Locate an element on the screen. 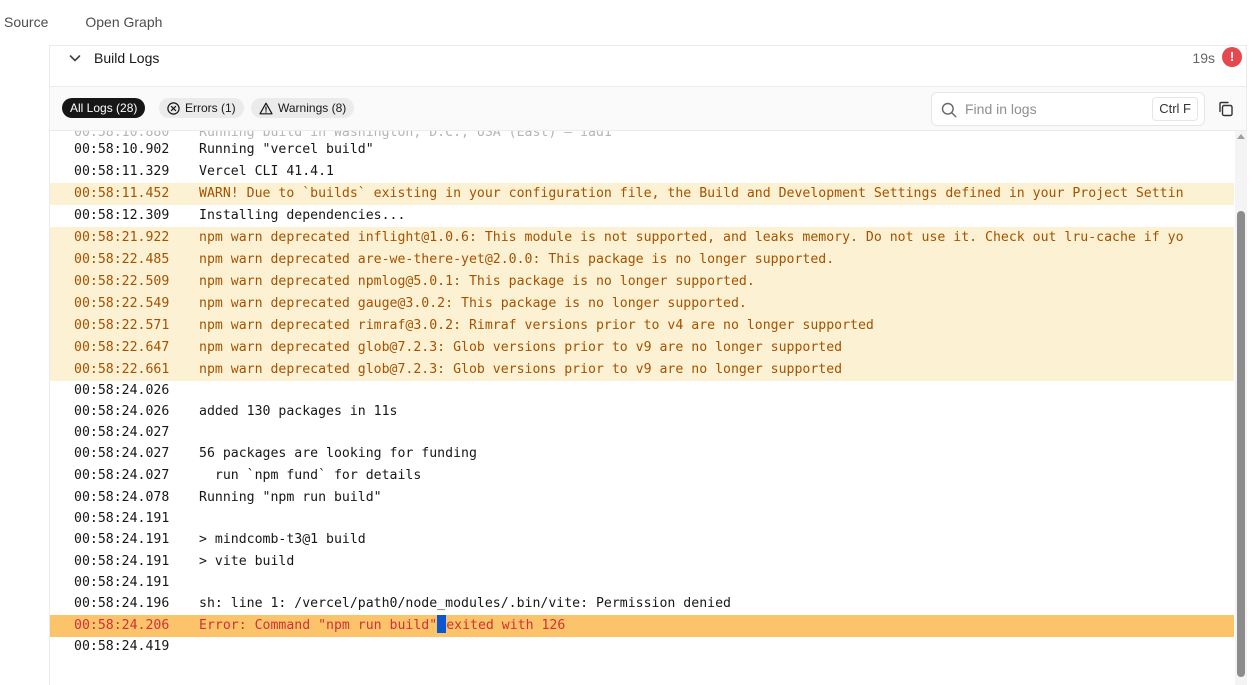 This screenshot has height=685, width=1258. search-shortcut: Ctrl F is located at coordinates (1175, 109).